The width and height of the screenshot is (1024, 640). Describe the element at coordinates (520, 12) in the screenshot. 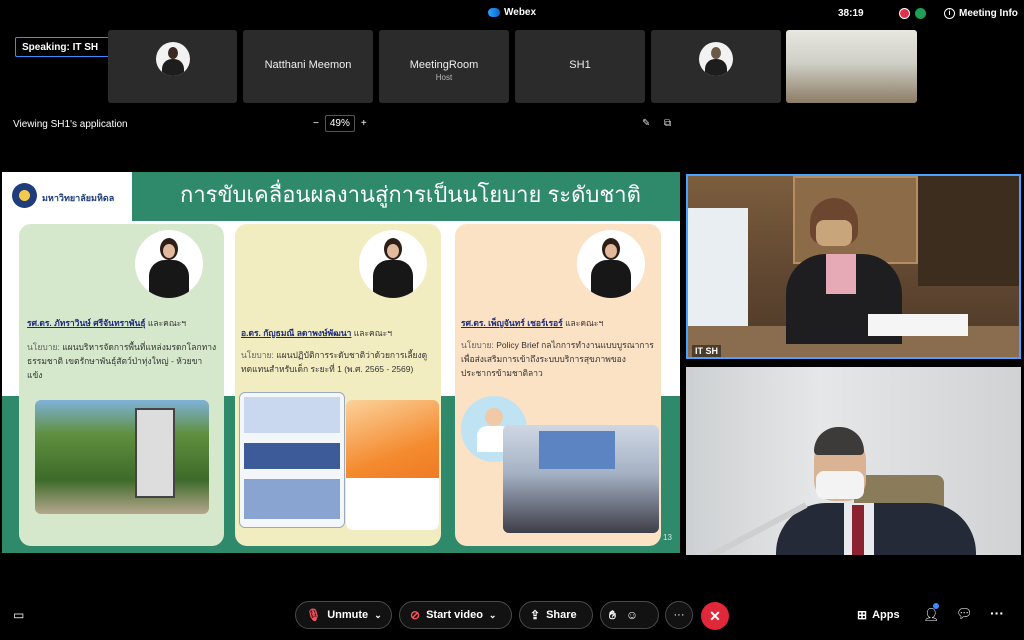

I see `app-title-text: Webex` at that location.